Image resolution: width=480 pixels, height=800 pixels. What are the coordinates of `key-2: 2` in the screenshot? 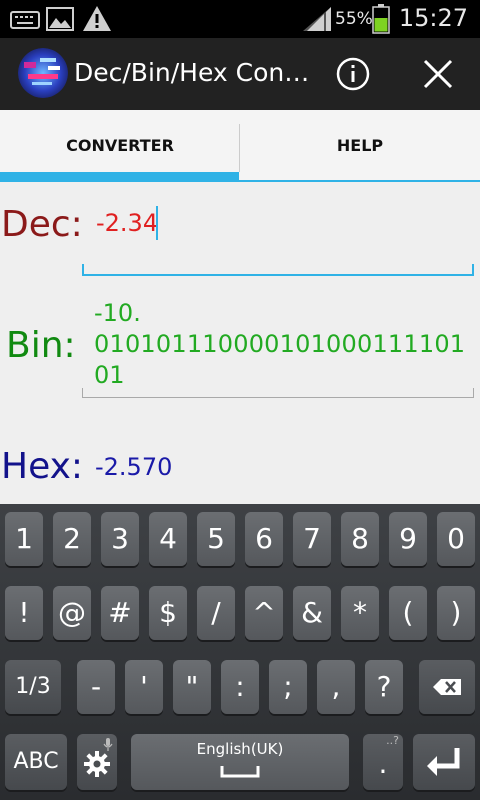 It's located at (72, 539).